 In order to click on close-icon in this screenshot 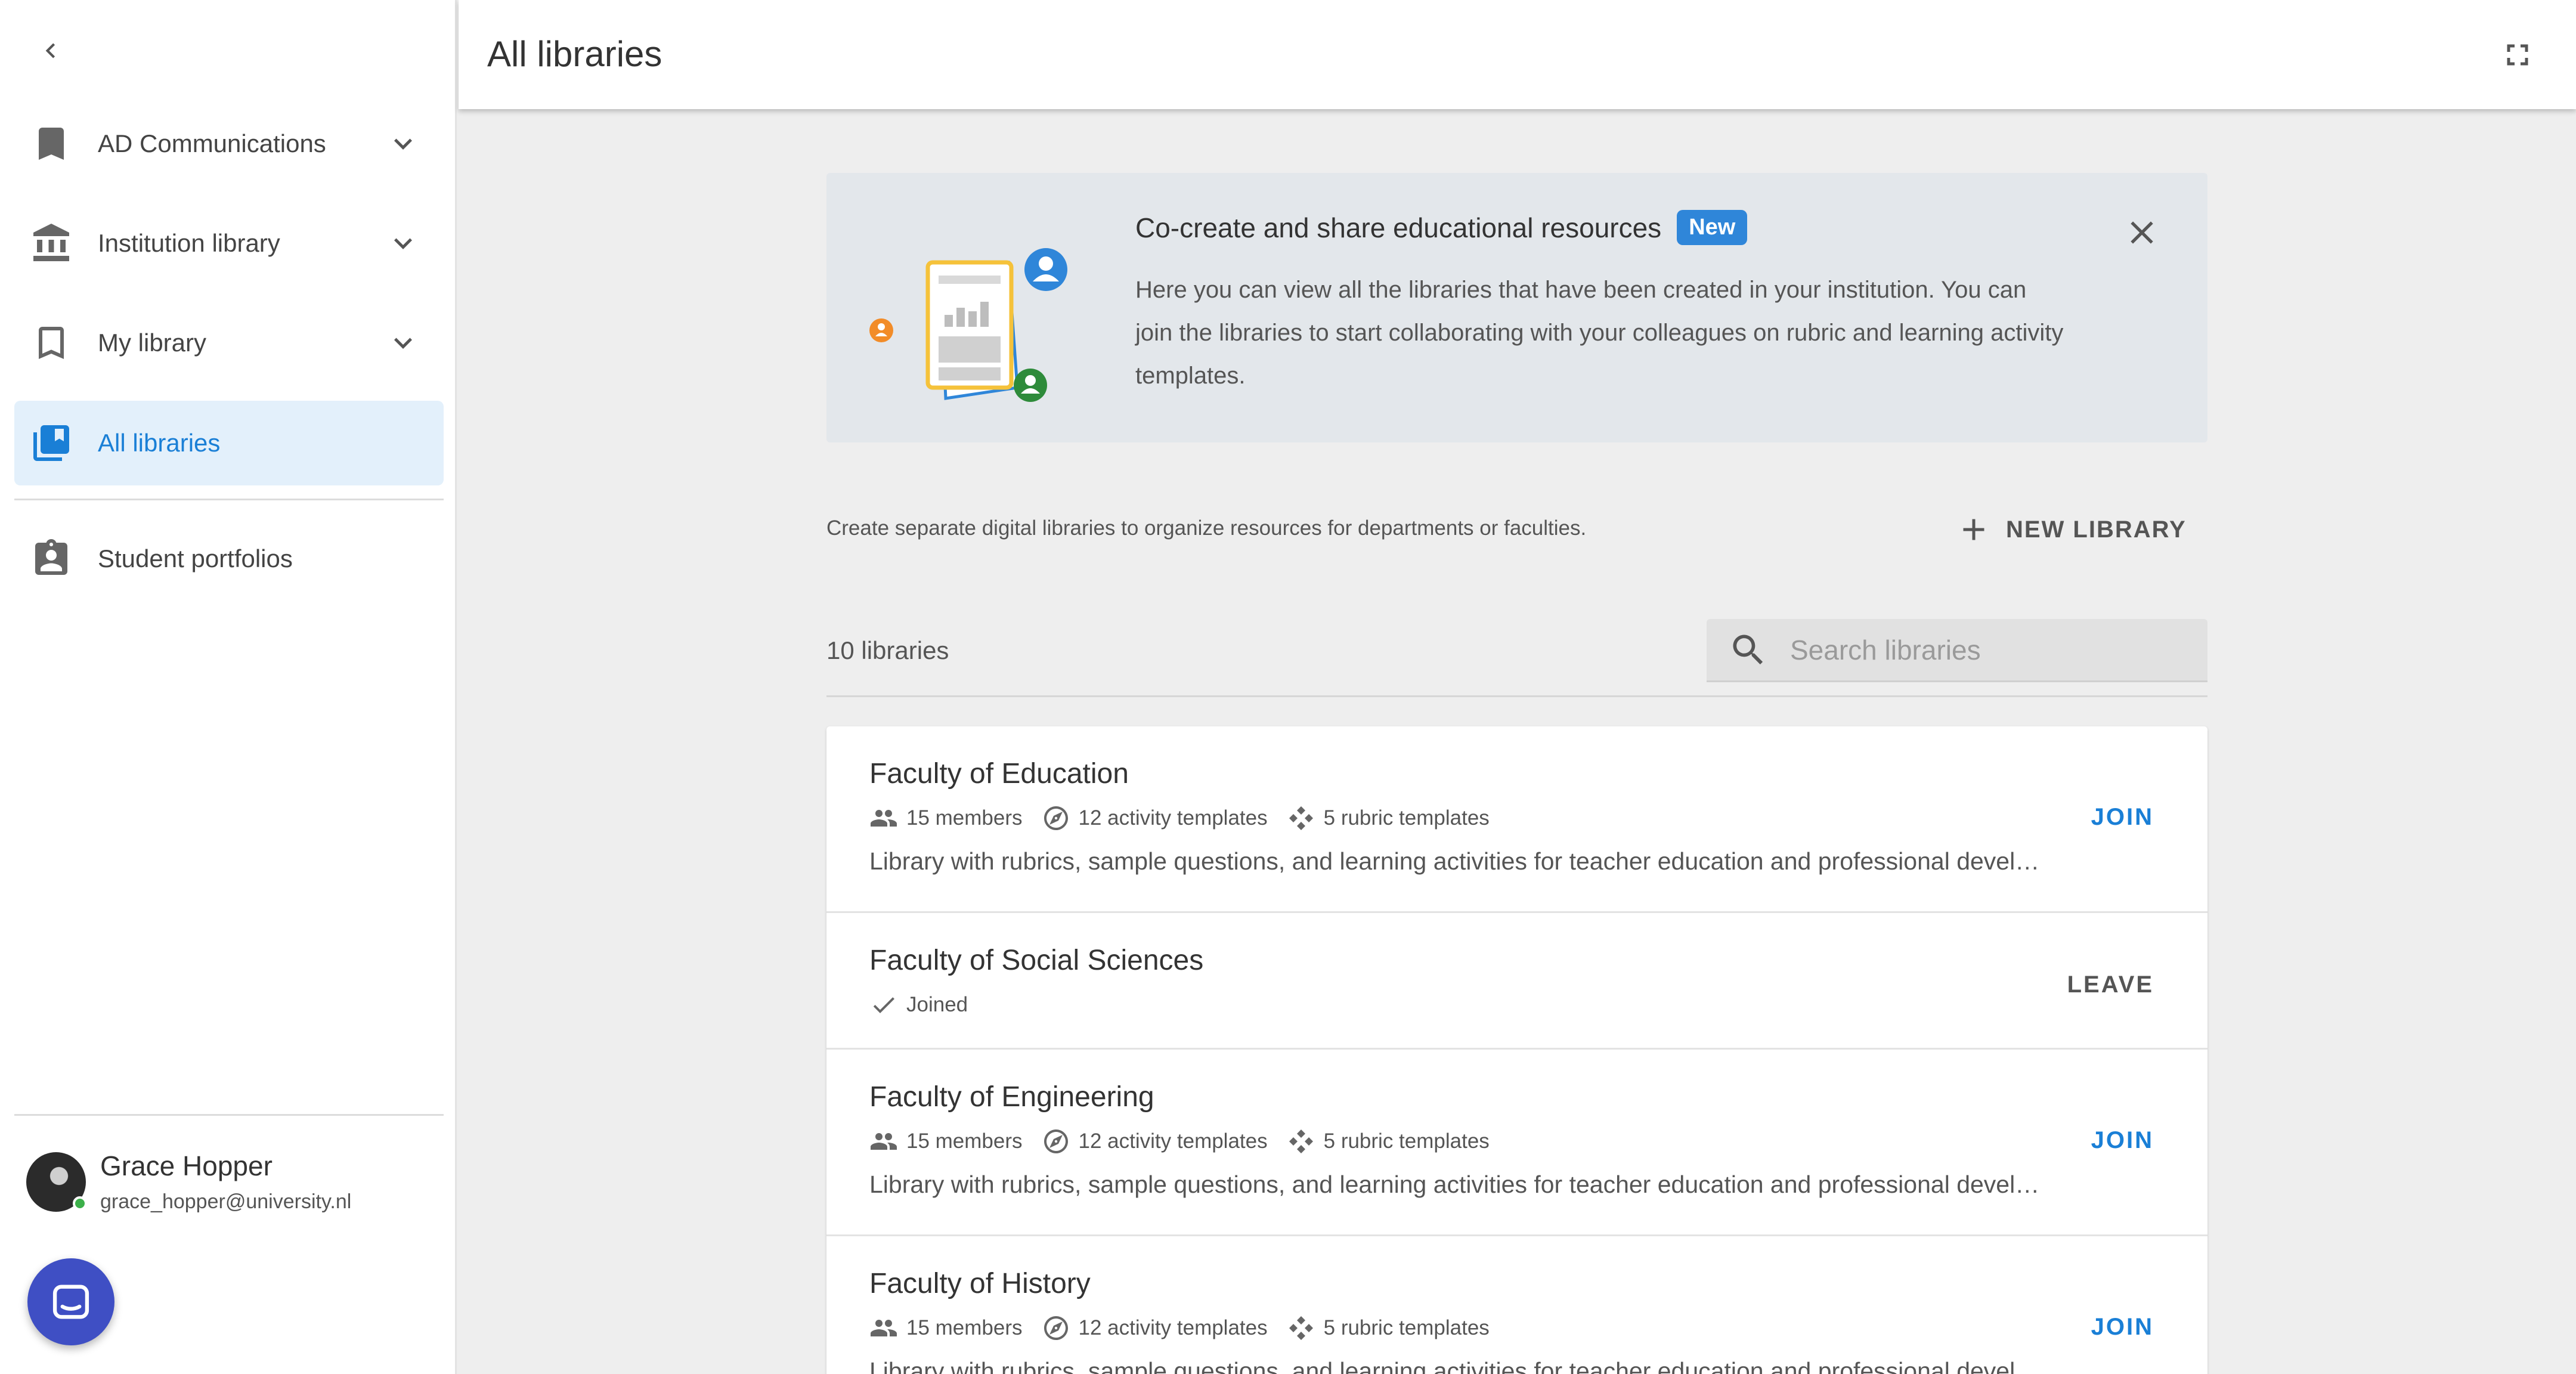, I will do `click(2142, 232)`.